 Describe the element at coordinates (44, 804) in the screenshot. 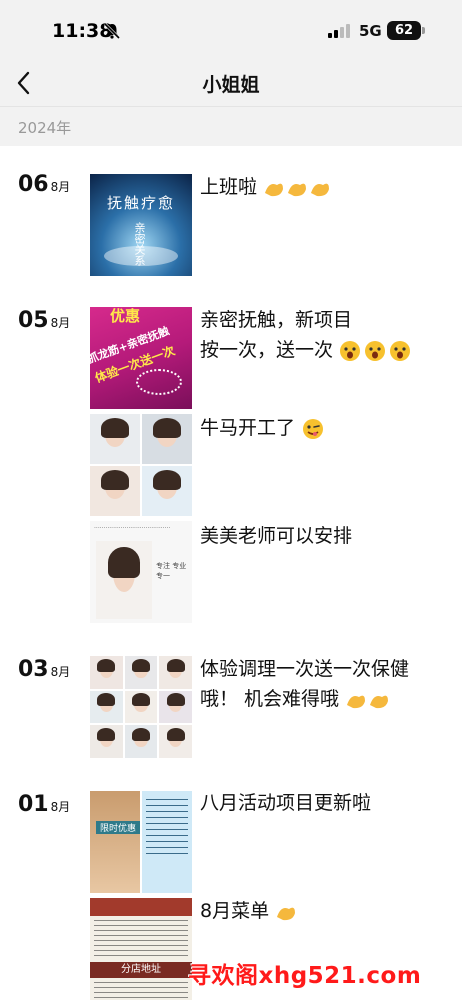

I see `post-date: 01 8月` at that location.